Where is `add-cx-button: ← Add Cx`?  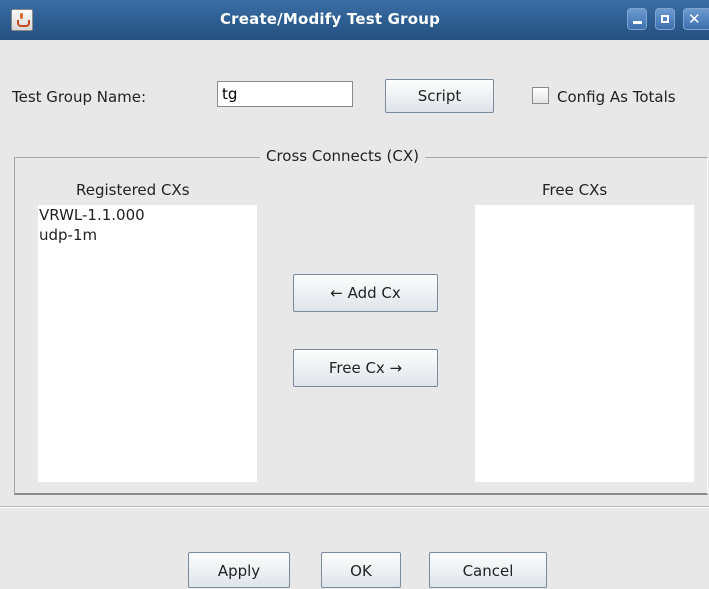 add-cx-button: ← Add Cx is located at coordinates (365, 293).